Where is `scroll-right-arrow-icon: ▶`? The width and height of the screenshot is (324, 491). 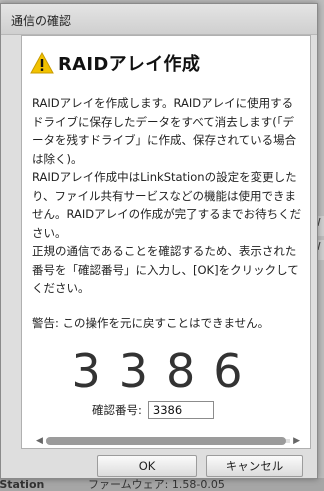
scroll-right-arrow-icon: ▶ is located at coordinates (296, 441).